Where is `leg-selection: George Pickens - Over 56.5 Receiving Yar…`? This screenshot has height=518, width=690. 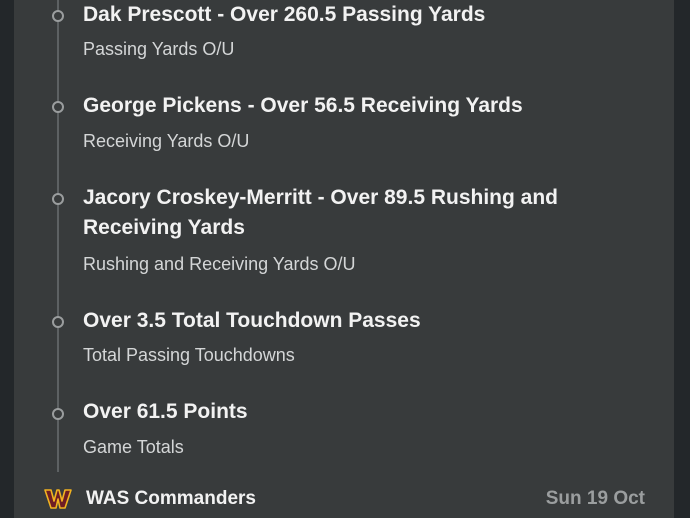 leg-selection: George Pickens - Over 56.5 Receiving Yar… is located at coordinates (303, 105).